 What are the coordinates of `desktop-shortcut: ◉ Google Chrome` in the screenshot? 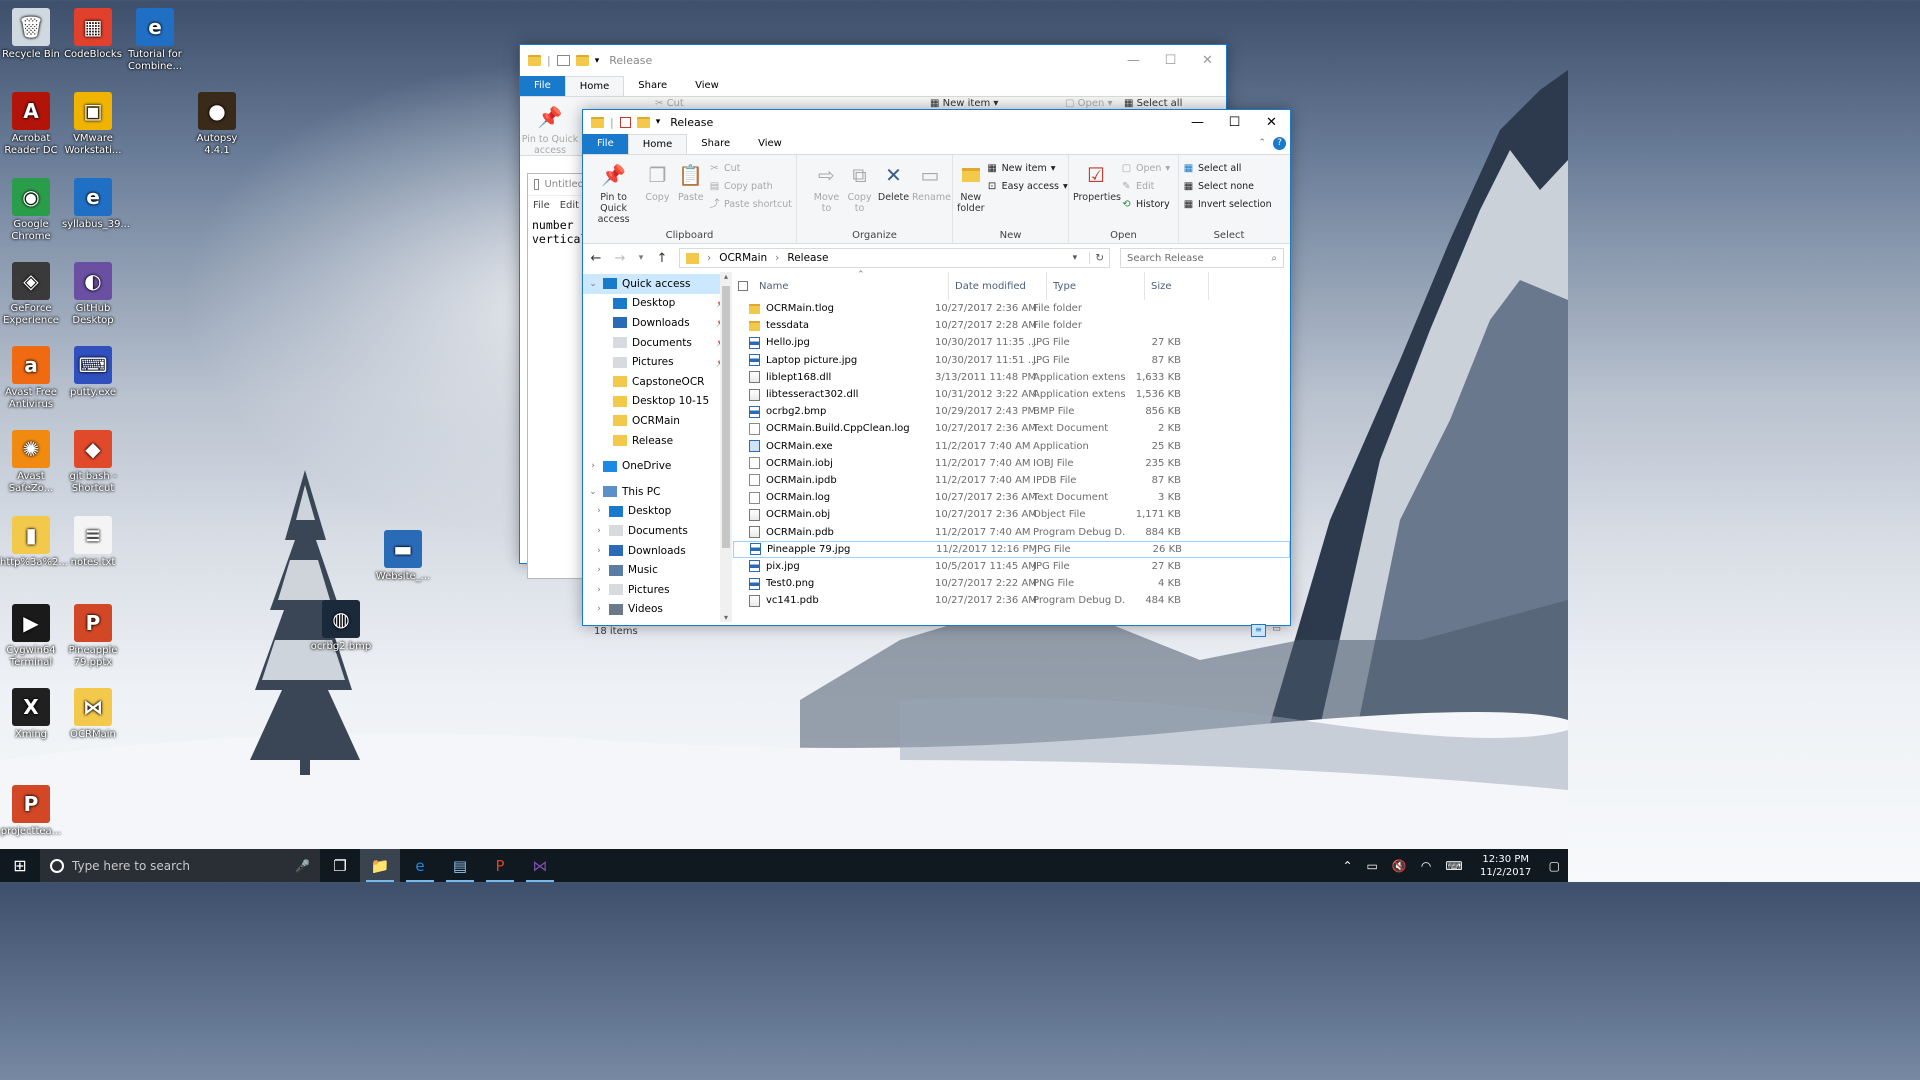 It's located at (31, 210).